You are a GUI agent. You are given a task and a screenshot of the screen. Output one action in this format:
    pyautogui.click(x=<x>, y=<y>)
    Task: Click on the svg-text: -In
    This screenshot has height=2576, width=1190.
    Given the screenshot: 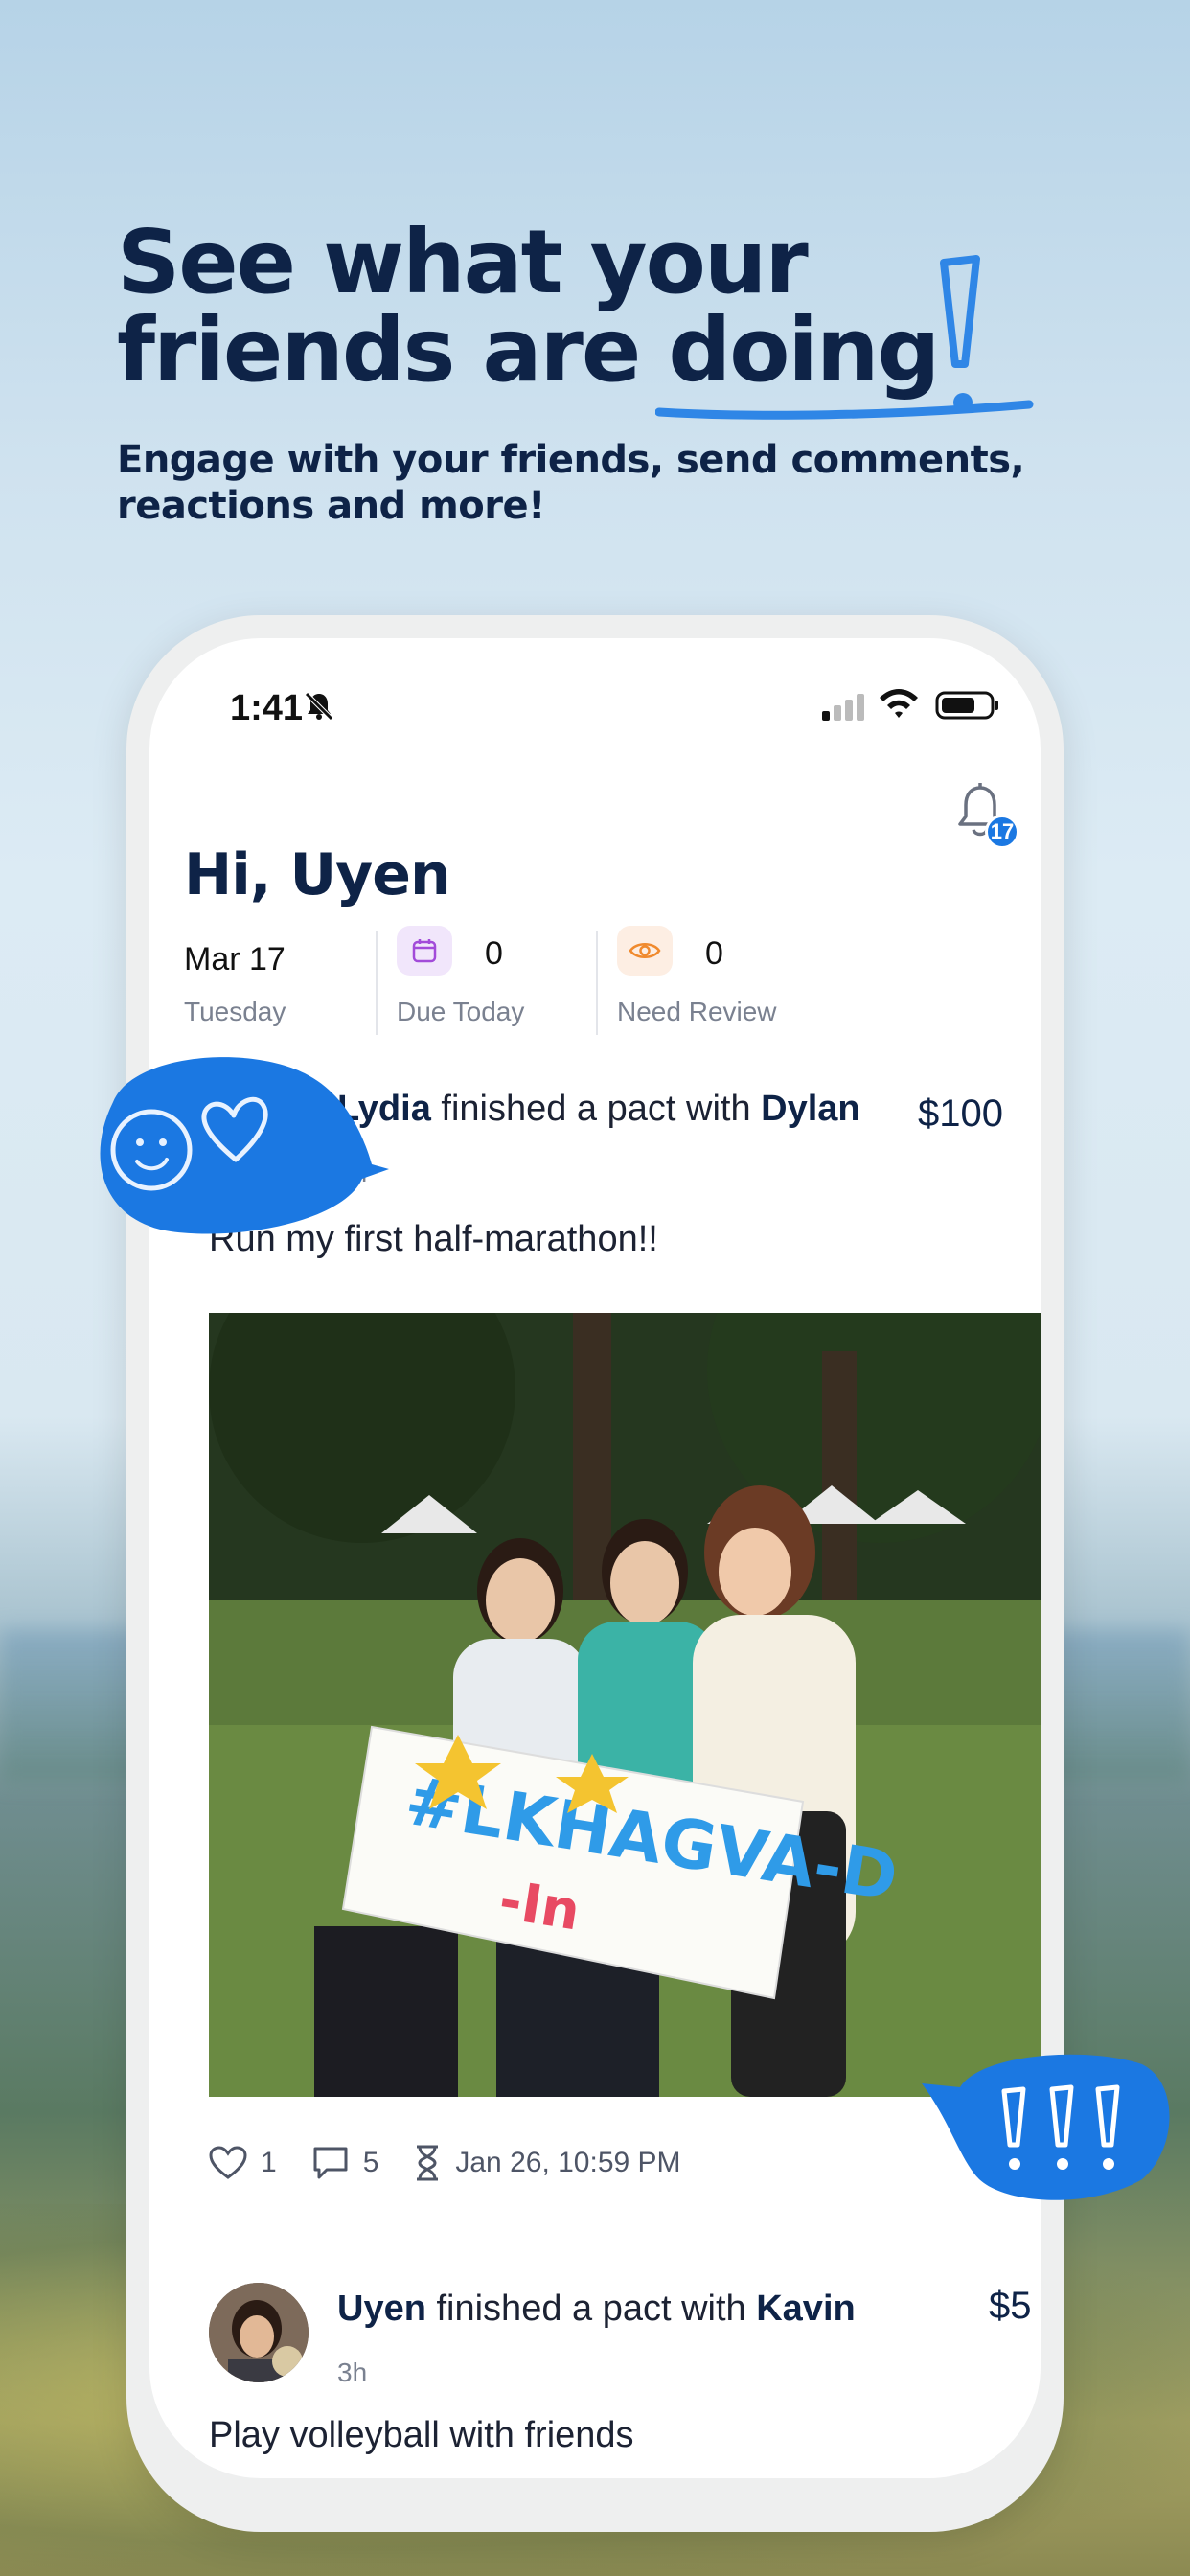 What is the action you would take?
    pyautogui.click(x=540, y=1906)
    